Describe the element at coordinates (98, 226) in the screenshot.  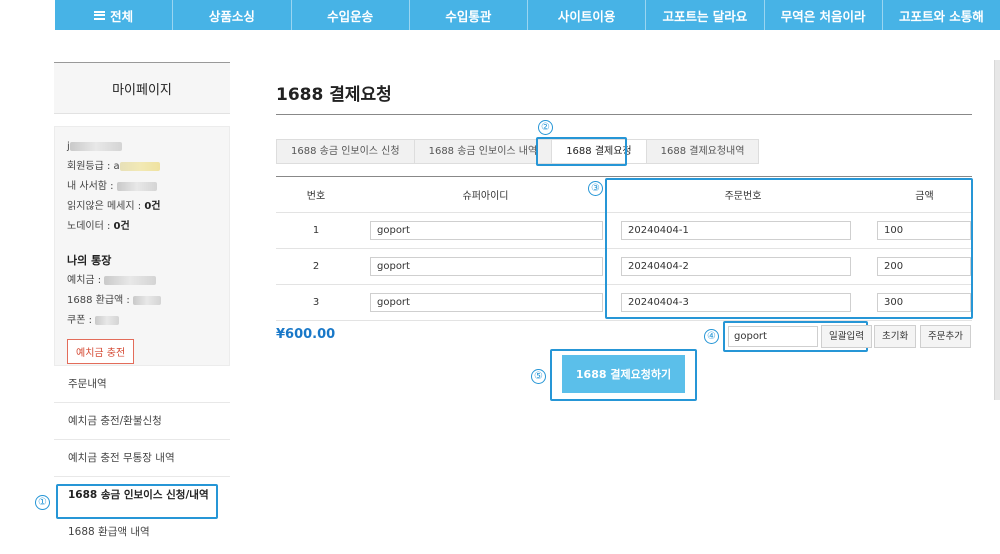
I see `profile-nodata: 노데이터 : 0건` at that location.